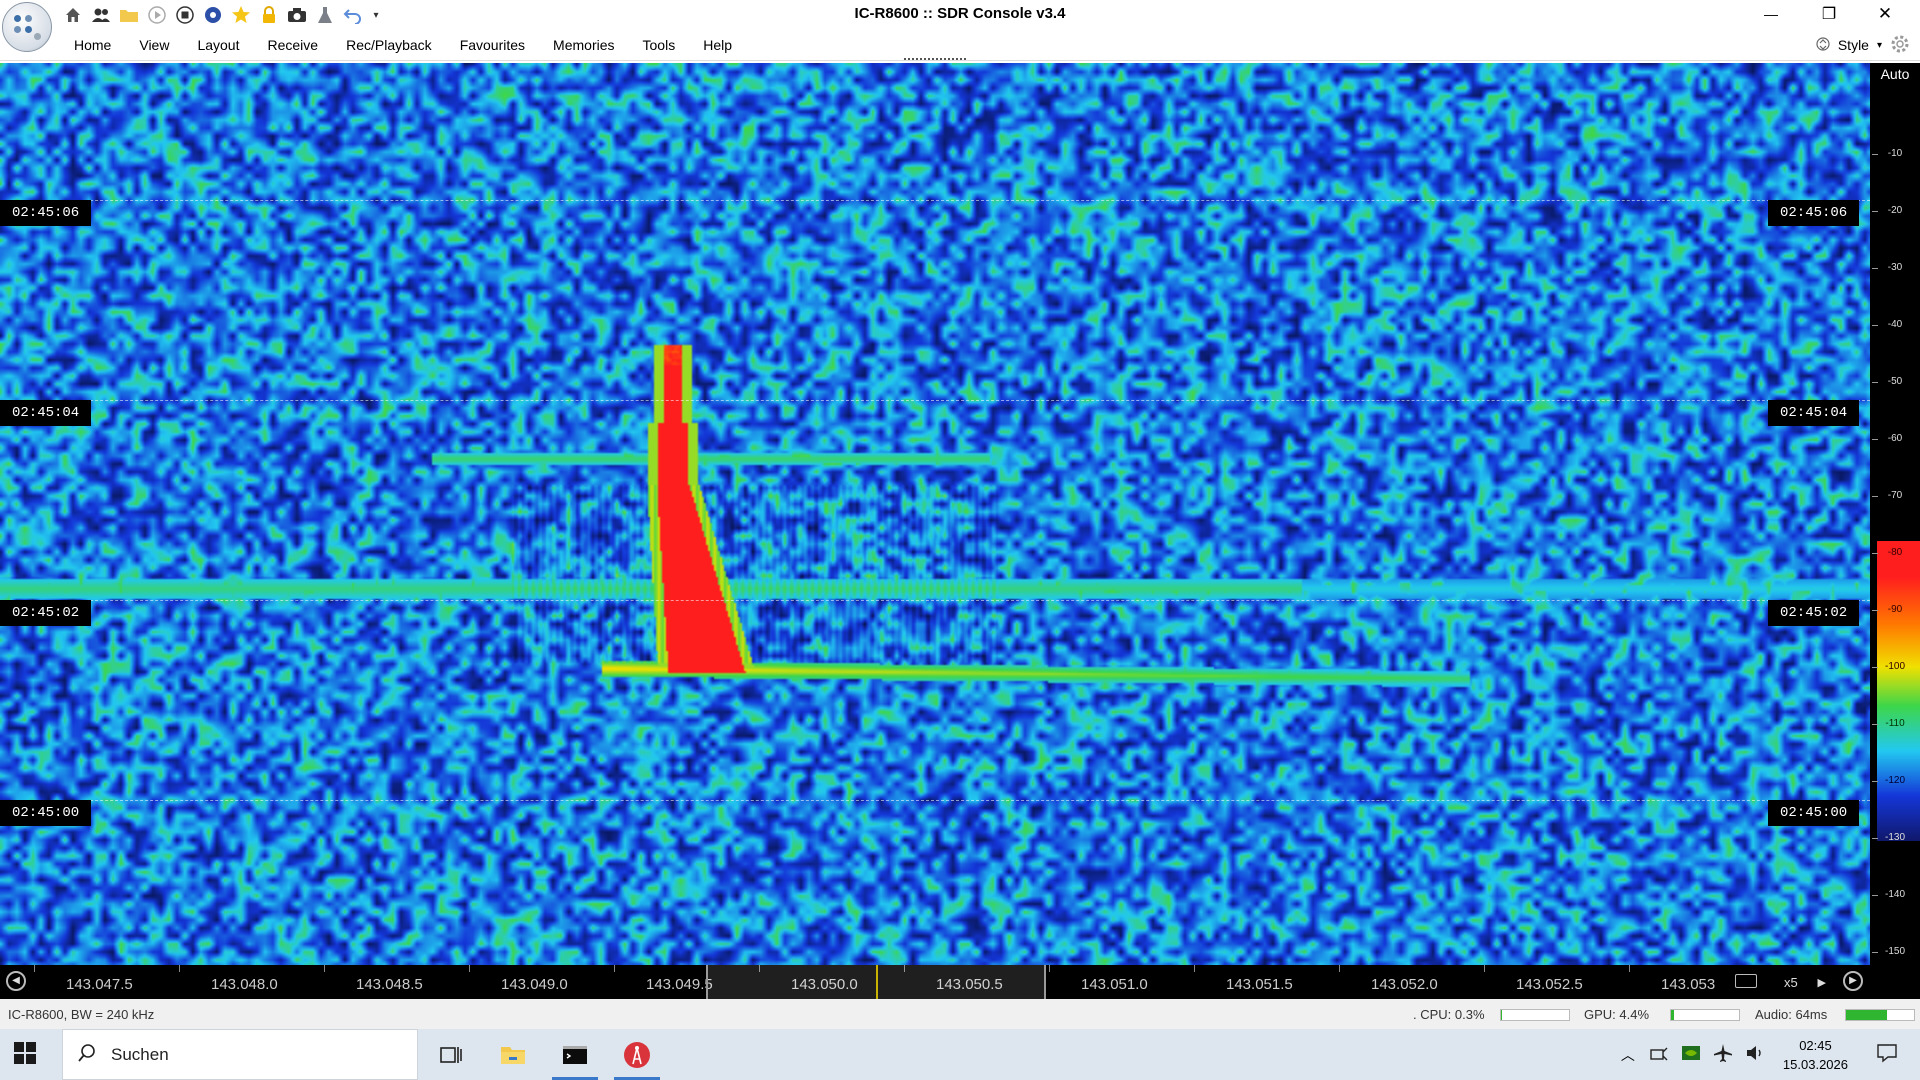 Image resolution: width=1920 pixels, height=1080 pixels. I want to click on quick-access-toolbar: ▾, so click(222, 15).